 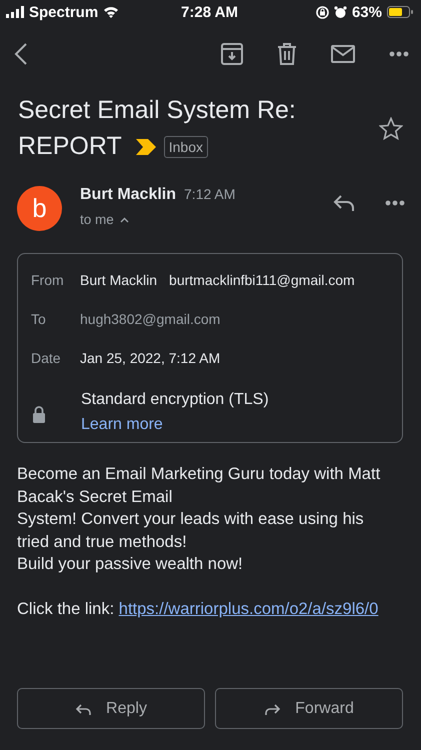 I want to click on body-paragraph: Click the link: https://warriorplus.com/o2/a/sz9l6/0, so click(x=198, y=609).